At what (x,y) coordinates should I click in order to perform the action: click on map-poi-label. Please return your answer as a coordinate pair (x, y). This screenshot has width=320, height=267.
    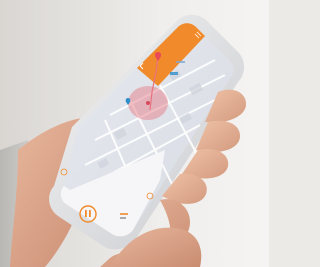
    Looking at the image, I should click on (174, 73).